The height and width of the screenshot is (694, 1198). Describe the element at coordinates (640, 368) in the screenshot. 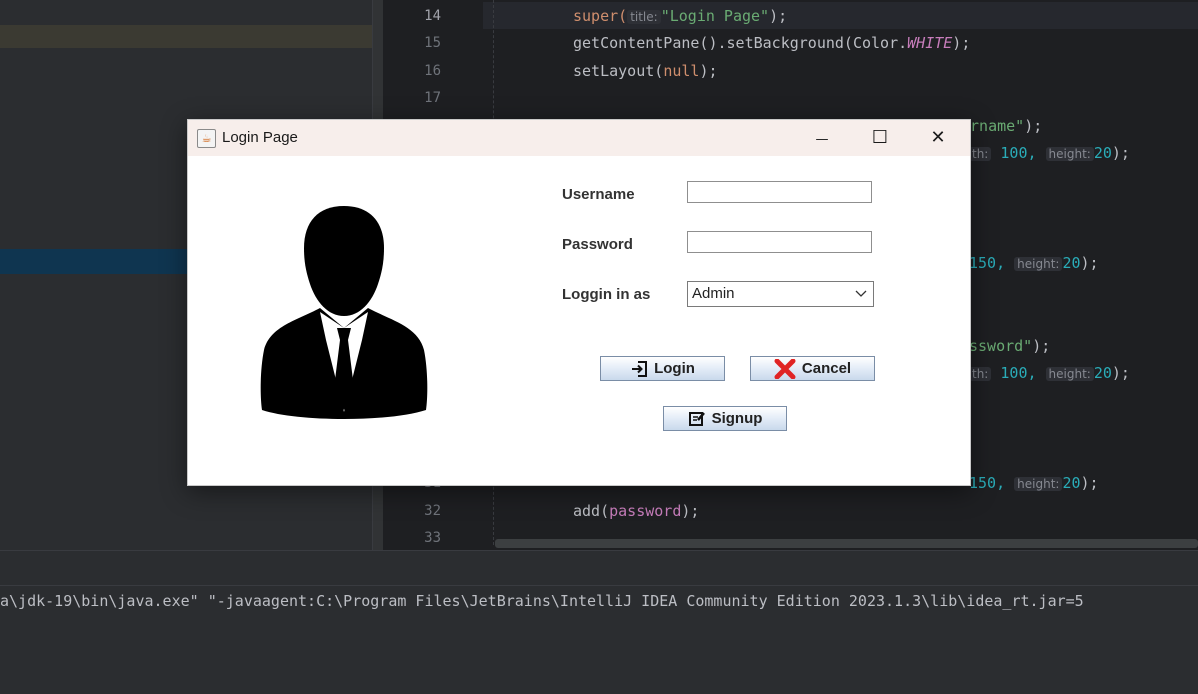

I see `login-icon` at that location.